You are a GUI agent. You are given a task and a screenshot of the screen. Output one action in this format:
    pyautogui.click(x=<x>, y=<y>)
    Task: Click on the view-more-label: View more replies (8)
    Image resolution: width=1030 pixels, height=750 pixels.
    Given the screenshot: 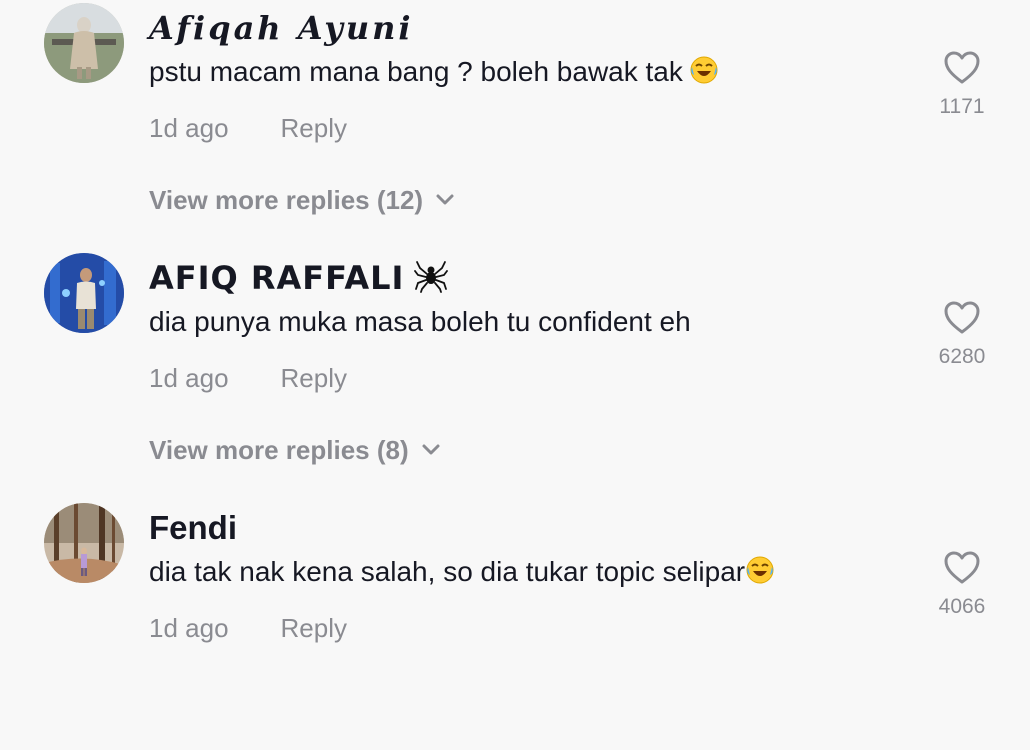 What is the action you would take?
    pyautogui.click(x=279, y=450)
    